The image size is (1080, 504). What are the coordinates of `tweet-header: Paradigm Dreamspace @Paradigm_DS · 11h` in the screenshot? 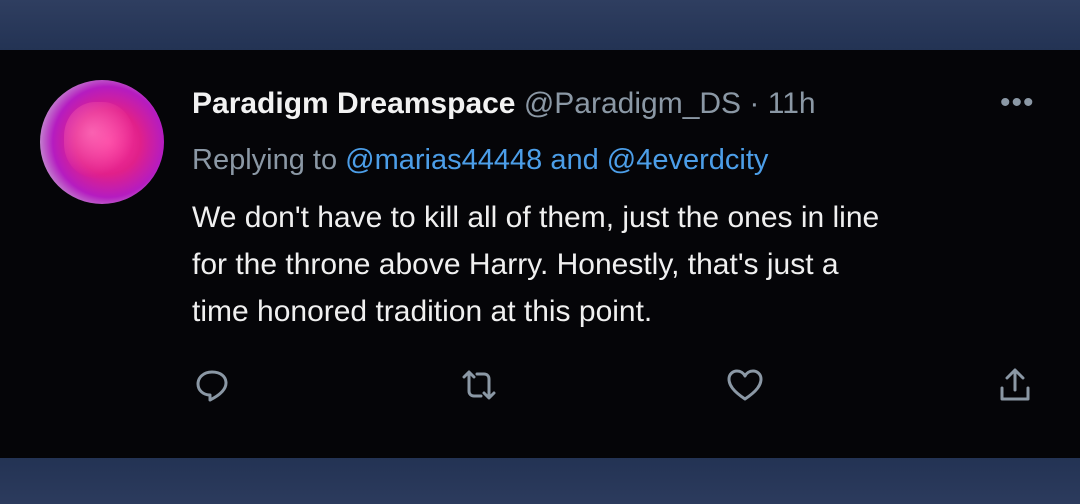 It's located at (504, 104).